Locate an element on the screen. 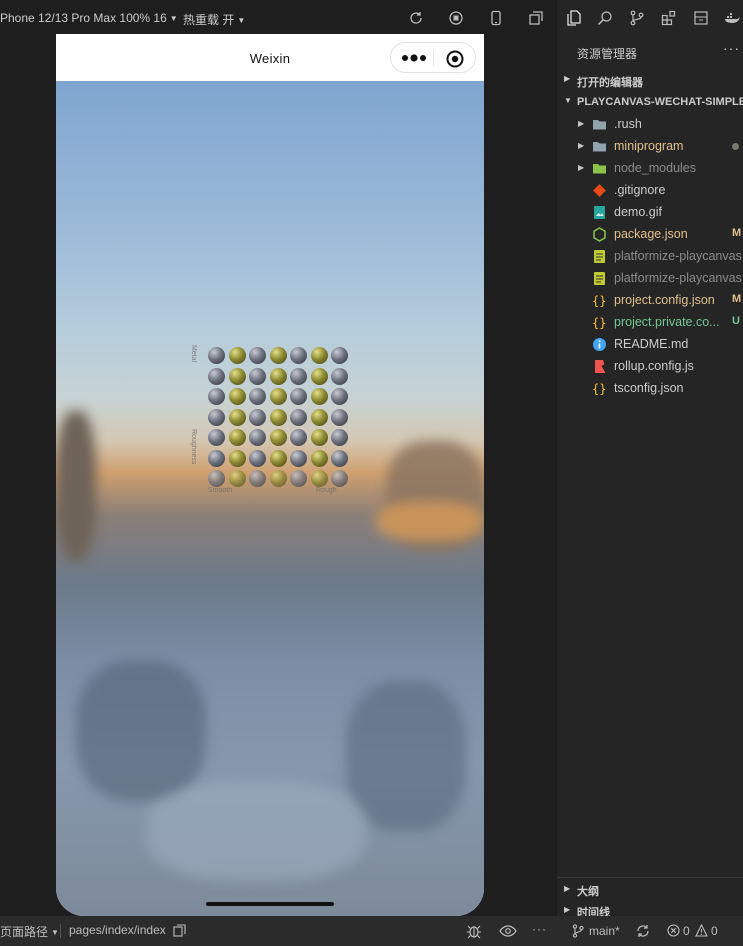 The width and height of the screenshot is (743, 946). explorer-more-icon: ··· is located at coordinates (731, 48).